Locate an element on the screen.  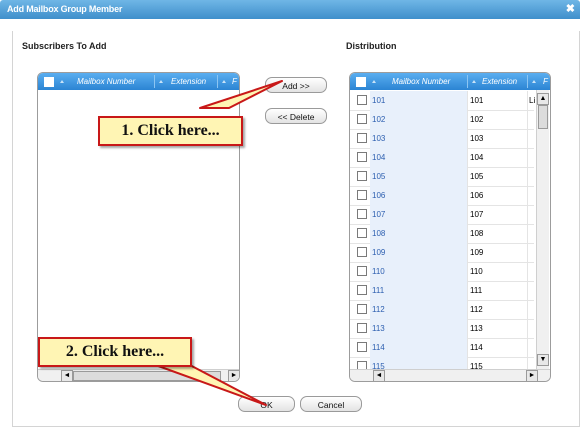
mailbox-number-cell: 112 is located at coordinates (418, 309).